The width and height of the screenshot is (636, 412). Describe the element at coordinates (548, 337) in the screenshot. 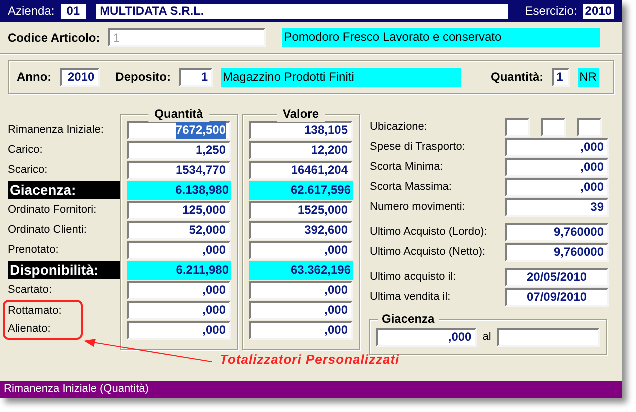

I see `date-field` at that location.